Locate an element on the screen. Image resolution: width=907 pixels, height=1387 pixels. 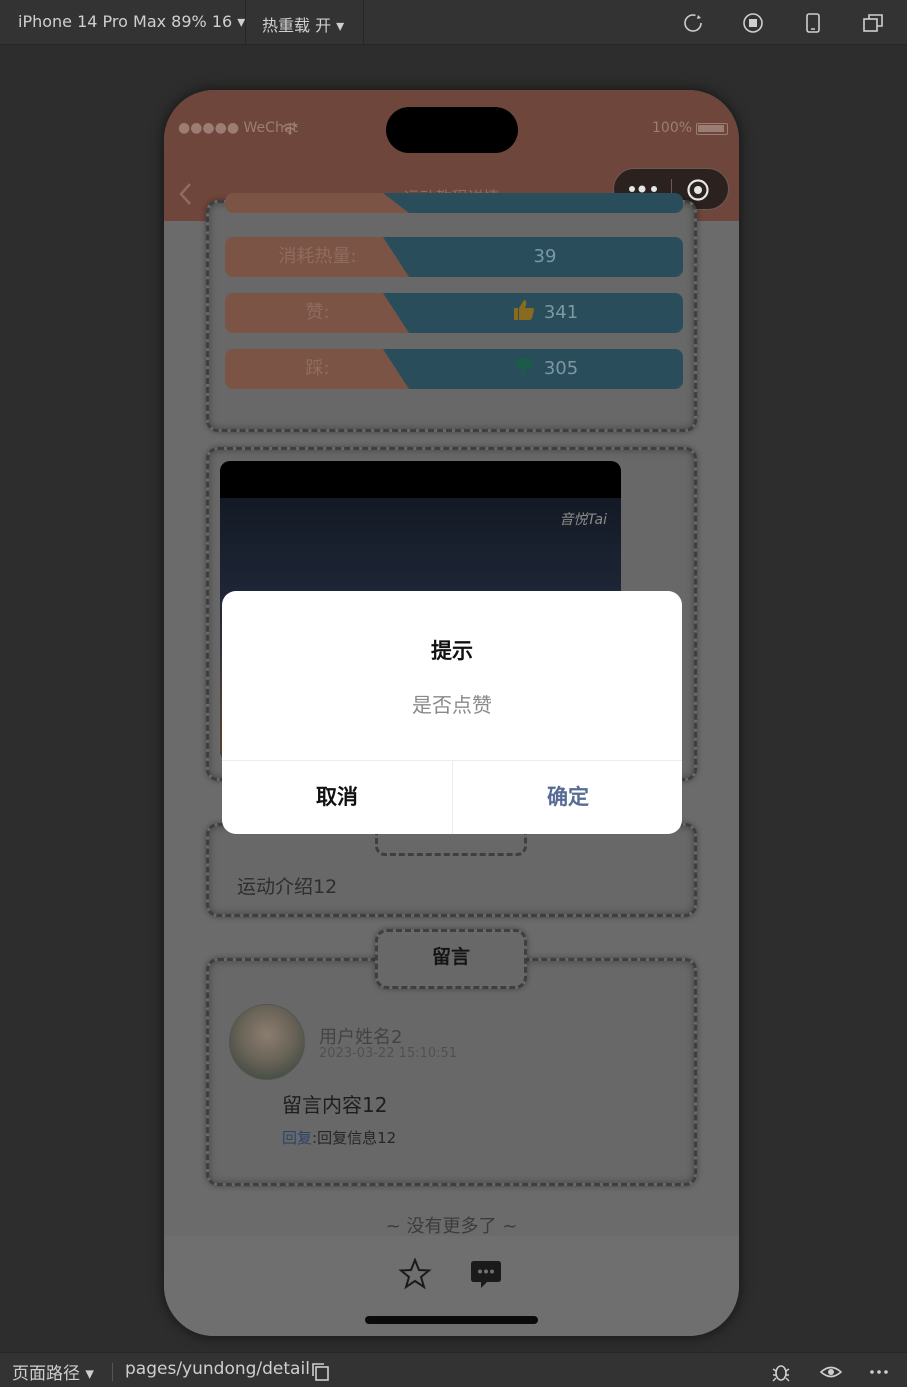
avatar is located at coordinates (267, 1042).